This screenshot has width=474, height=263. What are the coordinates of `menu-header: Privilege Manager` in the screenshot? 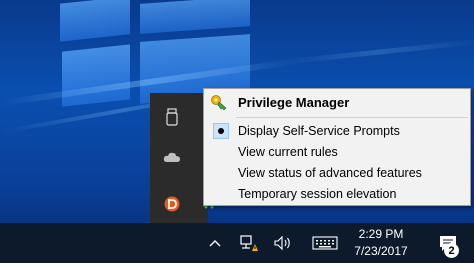 It's located at (337, 102).